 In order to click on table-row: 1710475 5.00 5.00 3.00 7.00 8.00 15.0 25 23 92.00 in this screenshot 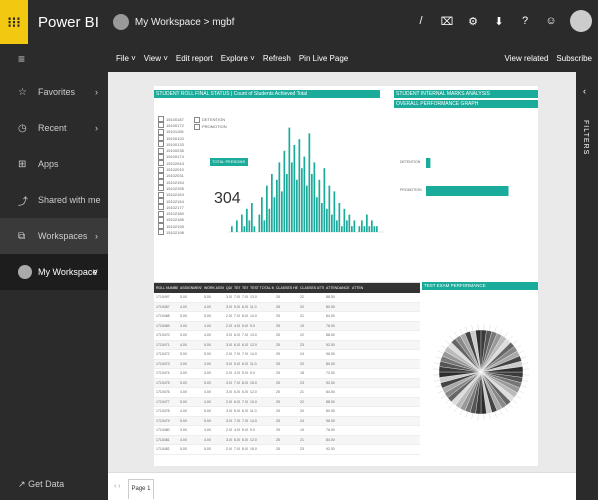, I will do `click(287, 383)`.